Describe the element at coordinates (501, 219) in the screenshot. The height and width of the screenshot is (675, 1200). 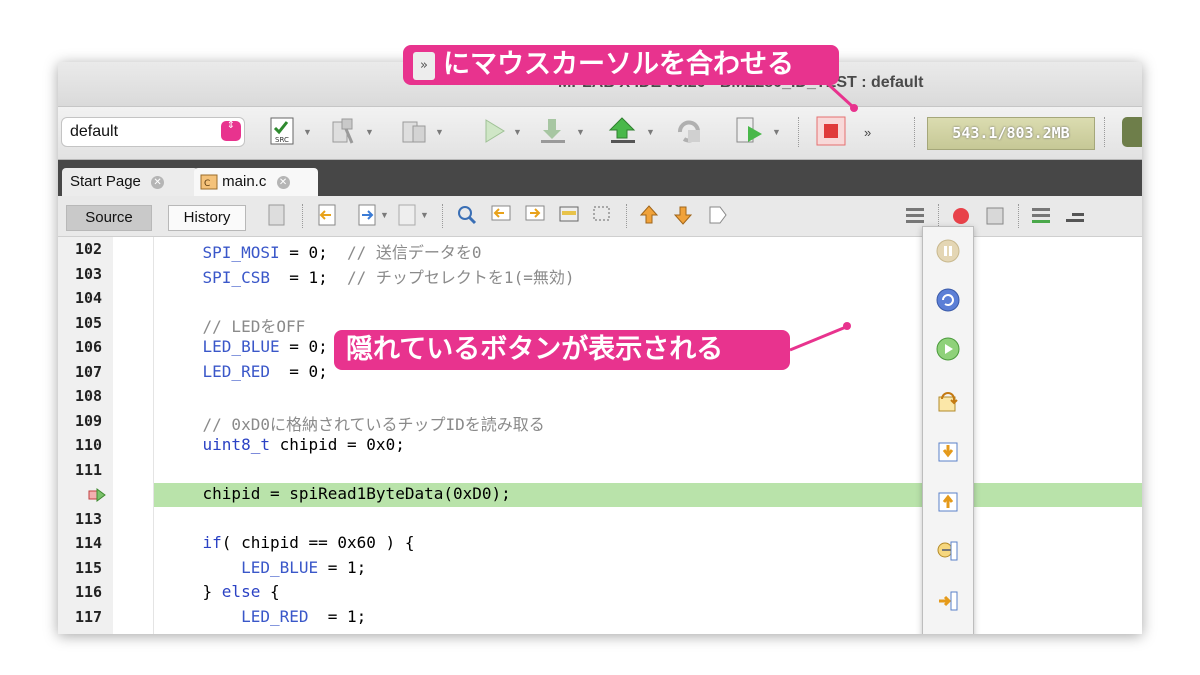
I see `find-previous-icon` at that location.